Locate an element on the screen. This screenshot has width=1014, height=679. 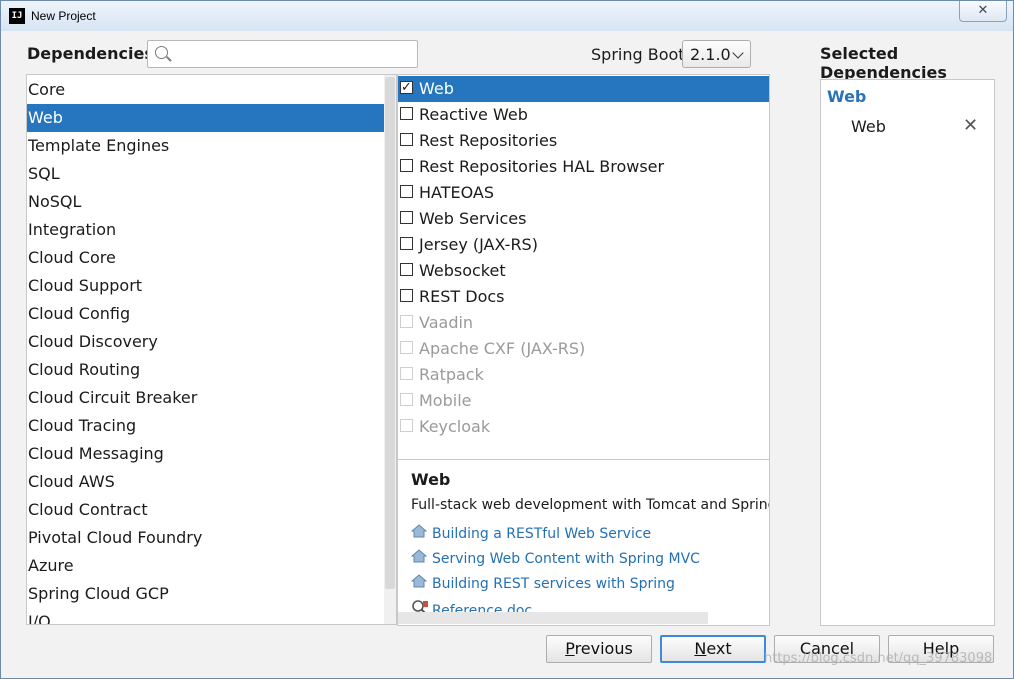
dependency-search is located at coordinates (282, 54).